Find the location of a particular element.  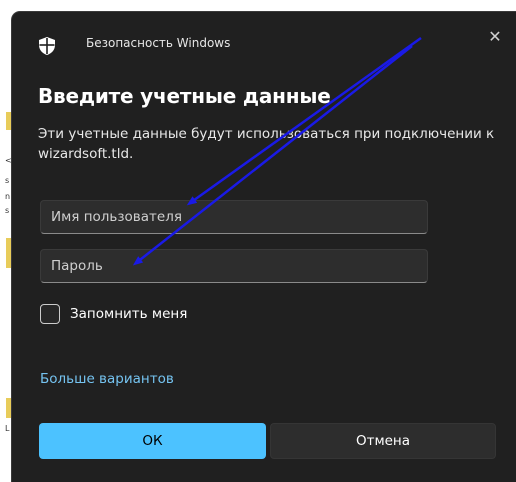

remember-me-label: Запомнить меня is located at coordinates (129, 314).